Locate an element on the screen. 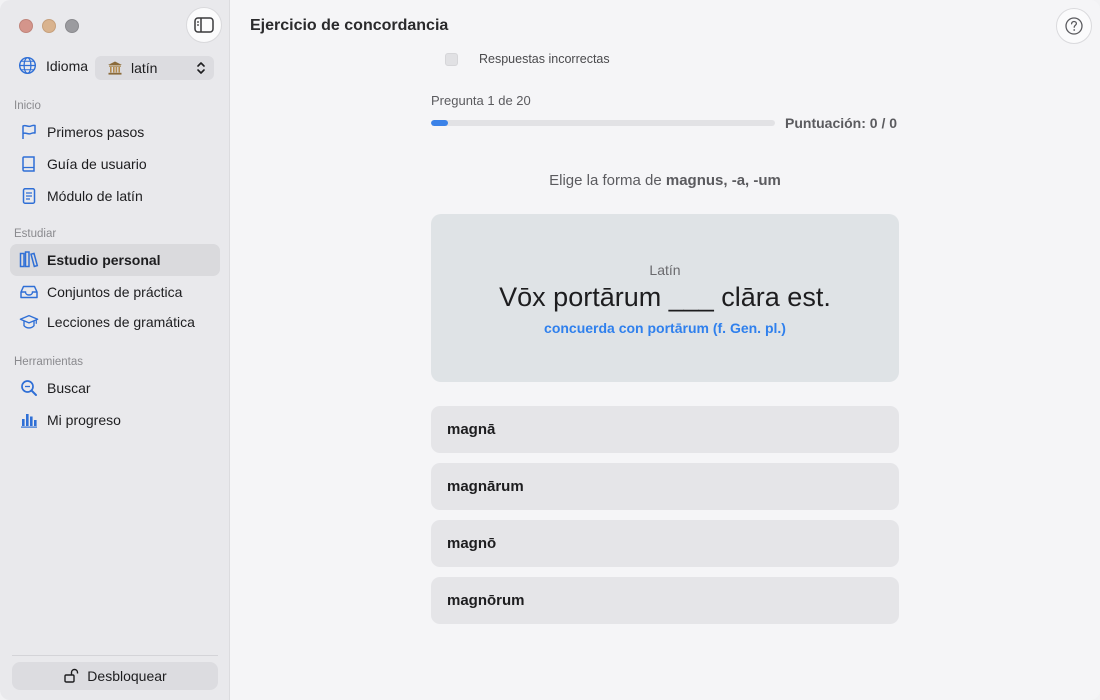 Image resolution: width=1100 pixels, height=700 pixels. sidebar-item-modulo-de-latin: Módulo de latín is located at coordinates (115, 196).